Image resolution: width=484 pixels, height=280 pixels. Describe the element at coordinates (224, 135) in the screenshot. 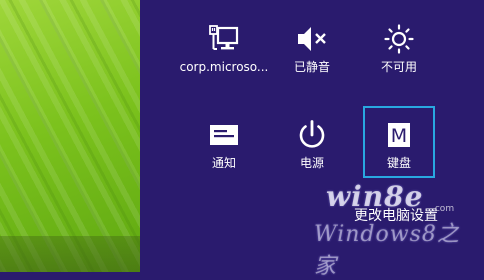

I see `notifications-icon` at that location.